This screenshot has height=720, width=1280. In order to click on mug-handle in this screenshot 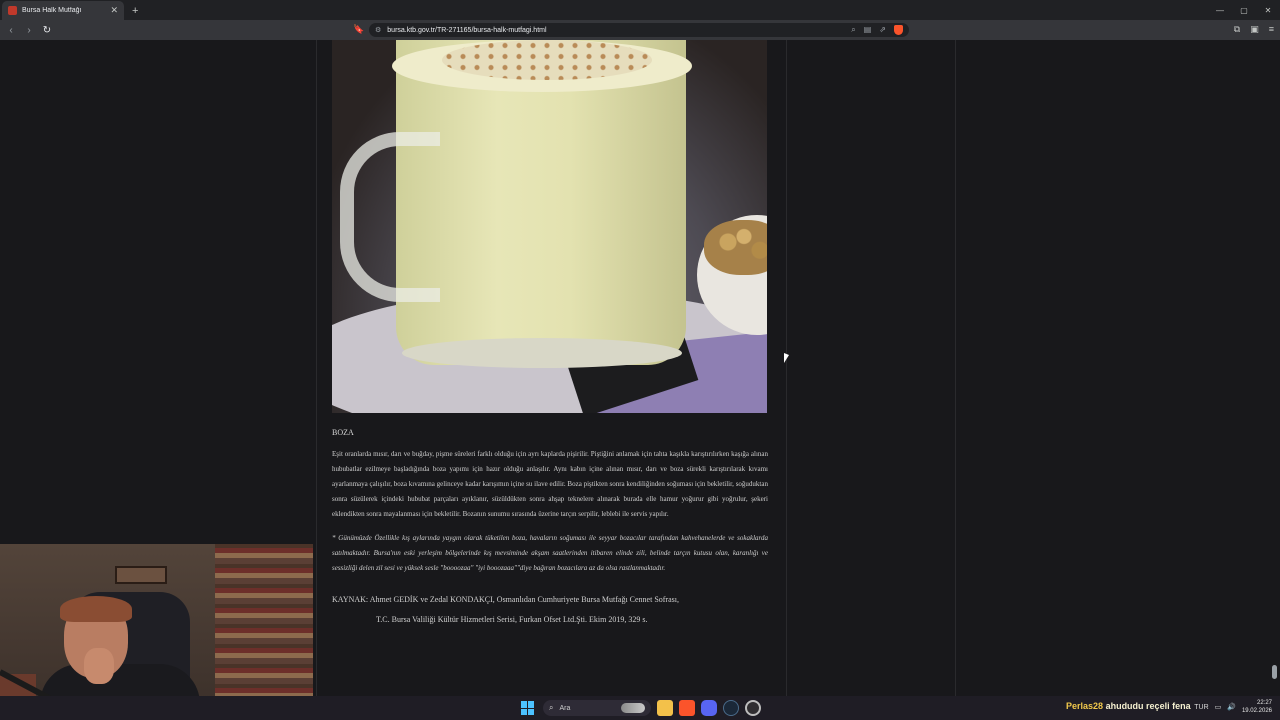, I will do `click(390, 217)`.